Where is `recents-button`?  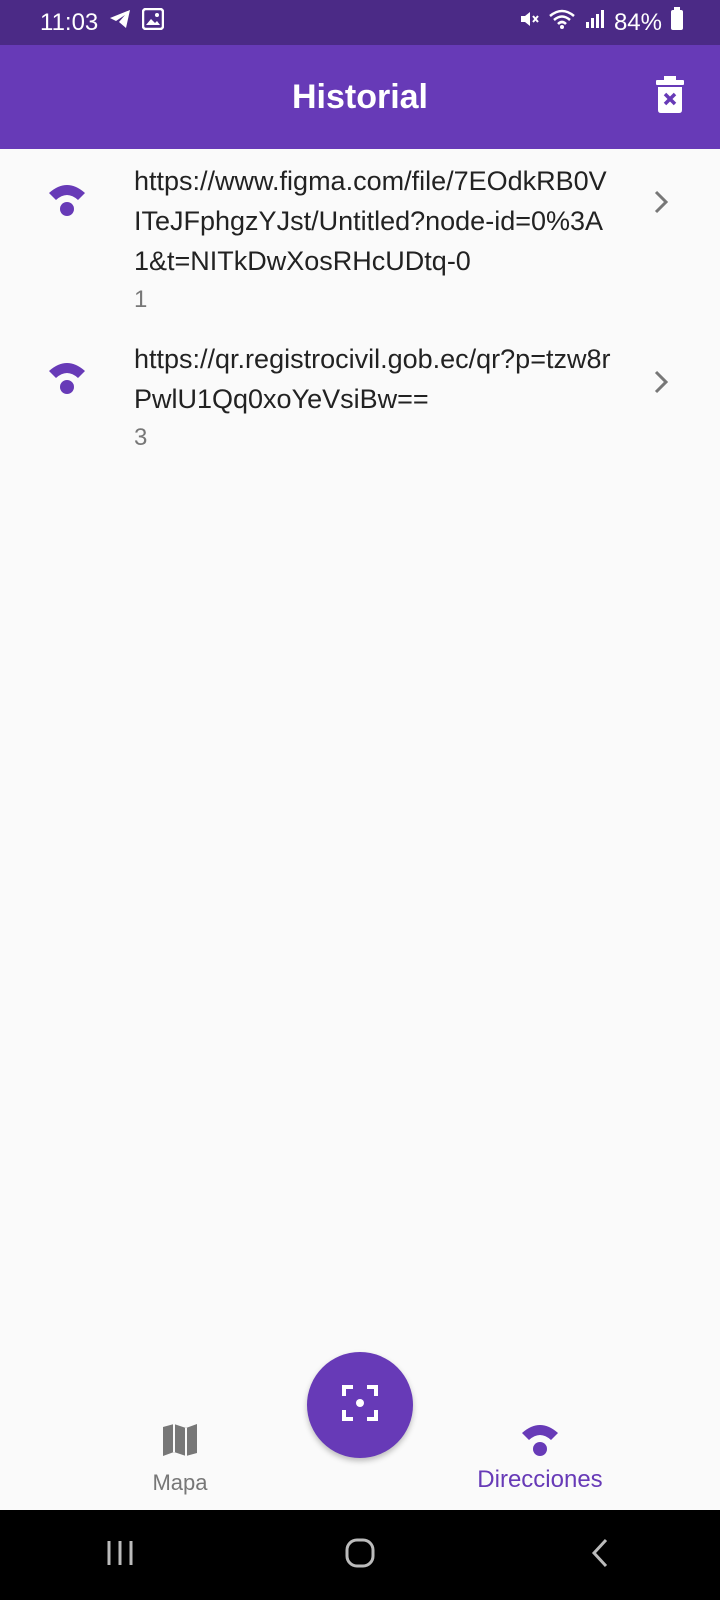
recents-button is located at coordinates (120, 1555).